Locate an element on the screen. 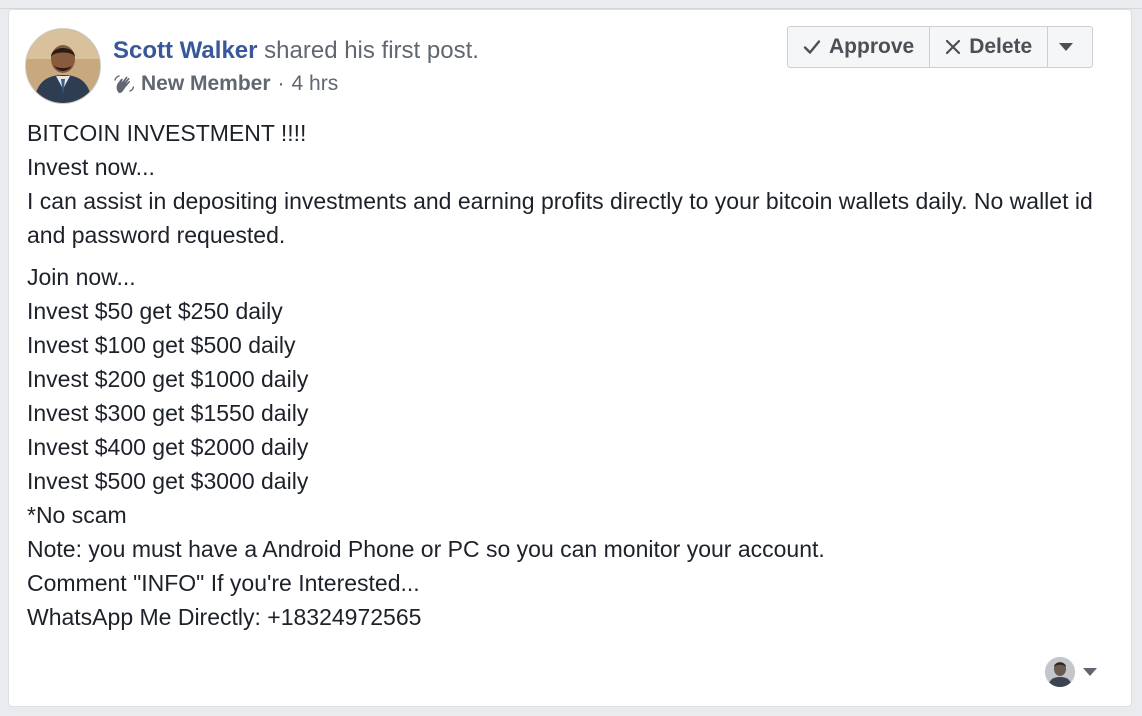  top-edge-strip is located at coordinates (571, 4).